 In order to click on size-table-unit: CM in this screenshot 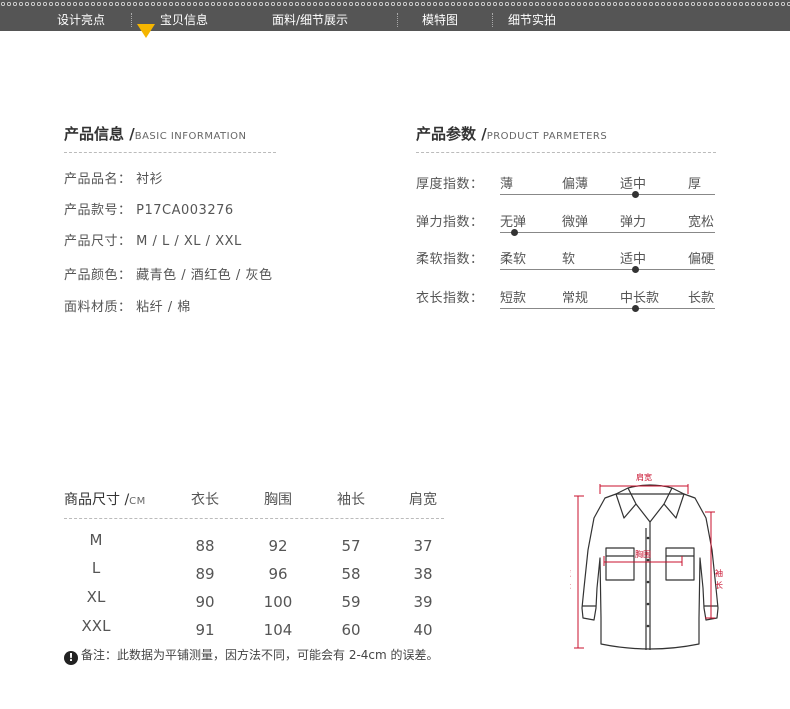, I will do `click(137, 501)`.